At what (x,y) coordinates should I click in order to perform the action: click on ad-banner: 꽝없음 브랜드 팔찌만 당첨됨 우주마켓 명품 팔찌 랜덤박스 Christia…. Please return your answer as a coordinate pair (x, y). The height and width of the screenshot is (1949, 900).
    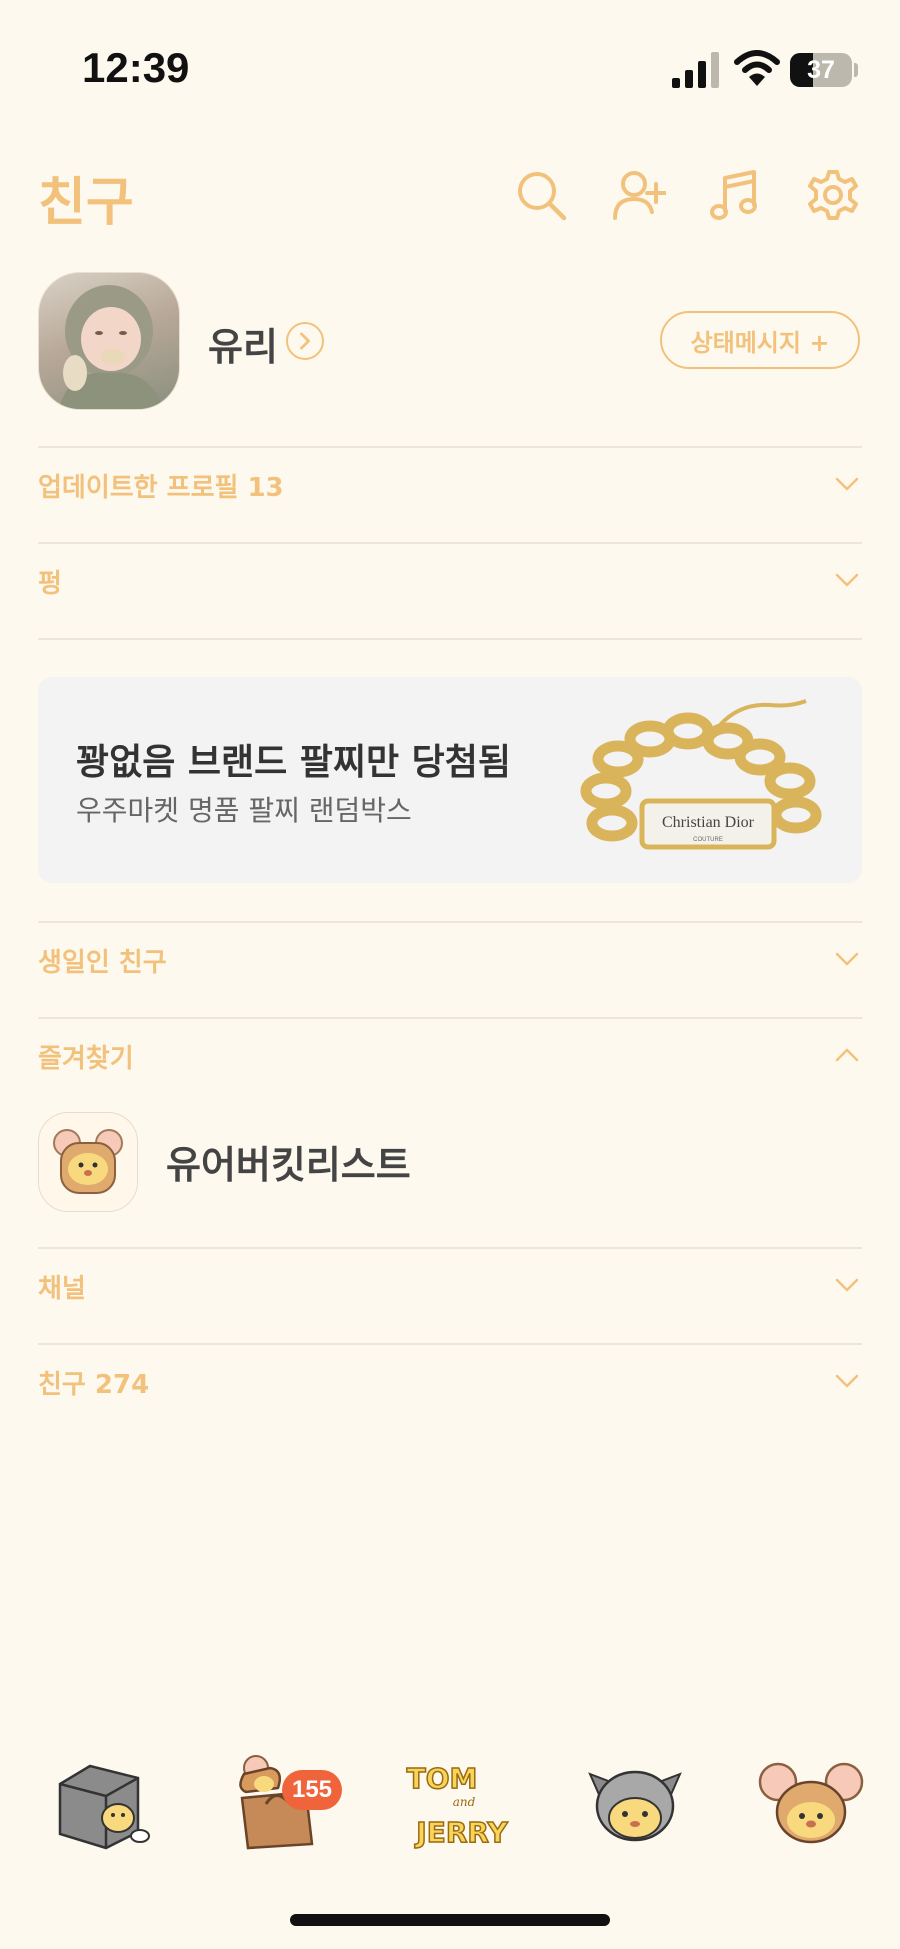
    Looking at the image, I should click on (450, 780).